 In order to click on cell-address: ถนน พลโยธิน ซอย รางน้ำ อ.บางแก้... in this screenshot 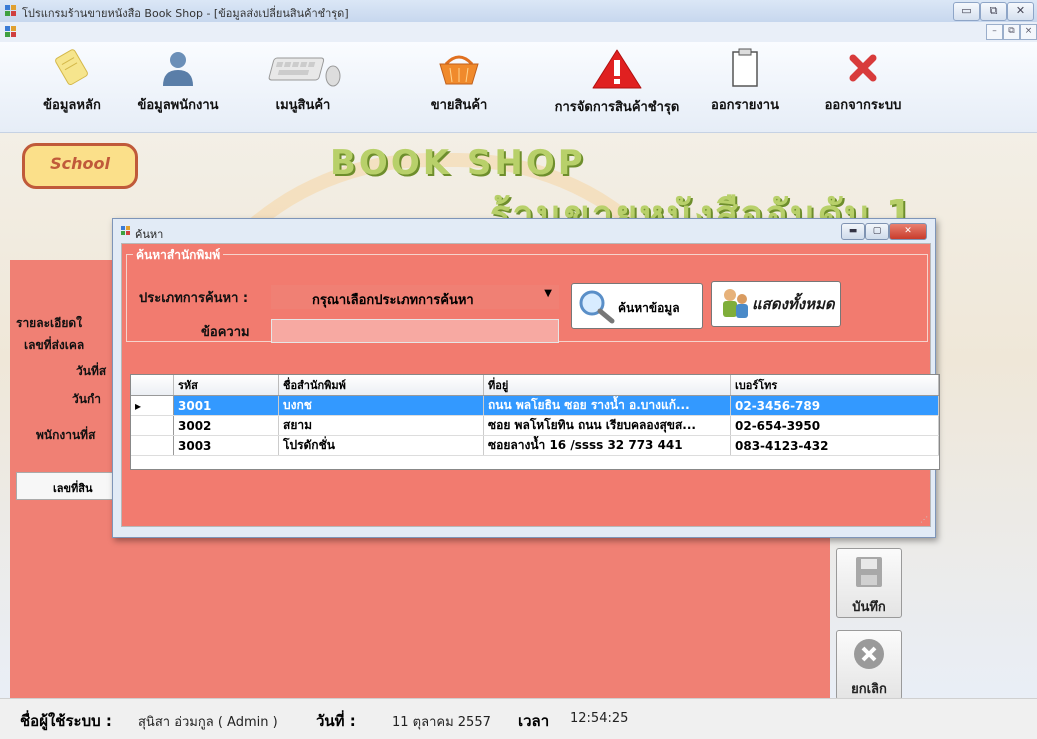, I will do `click(607, 405)`.